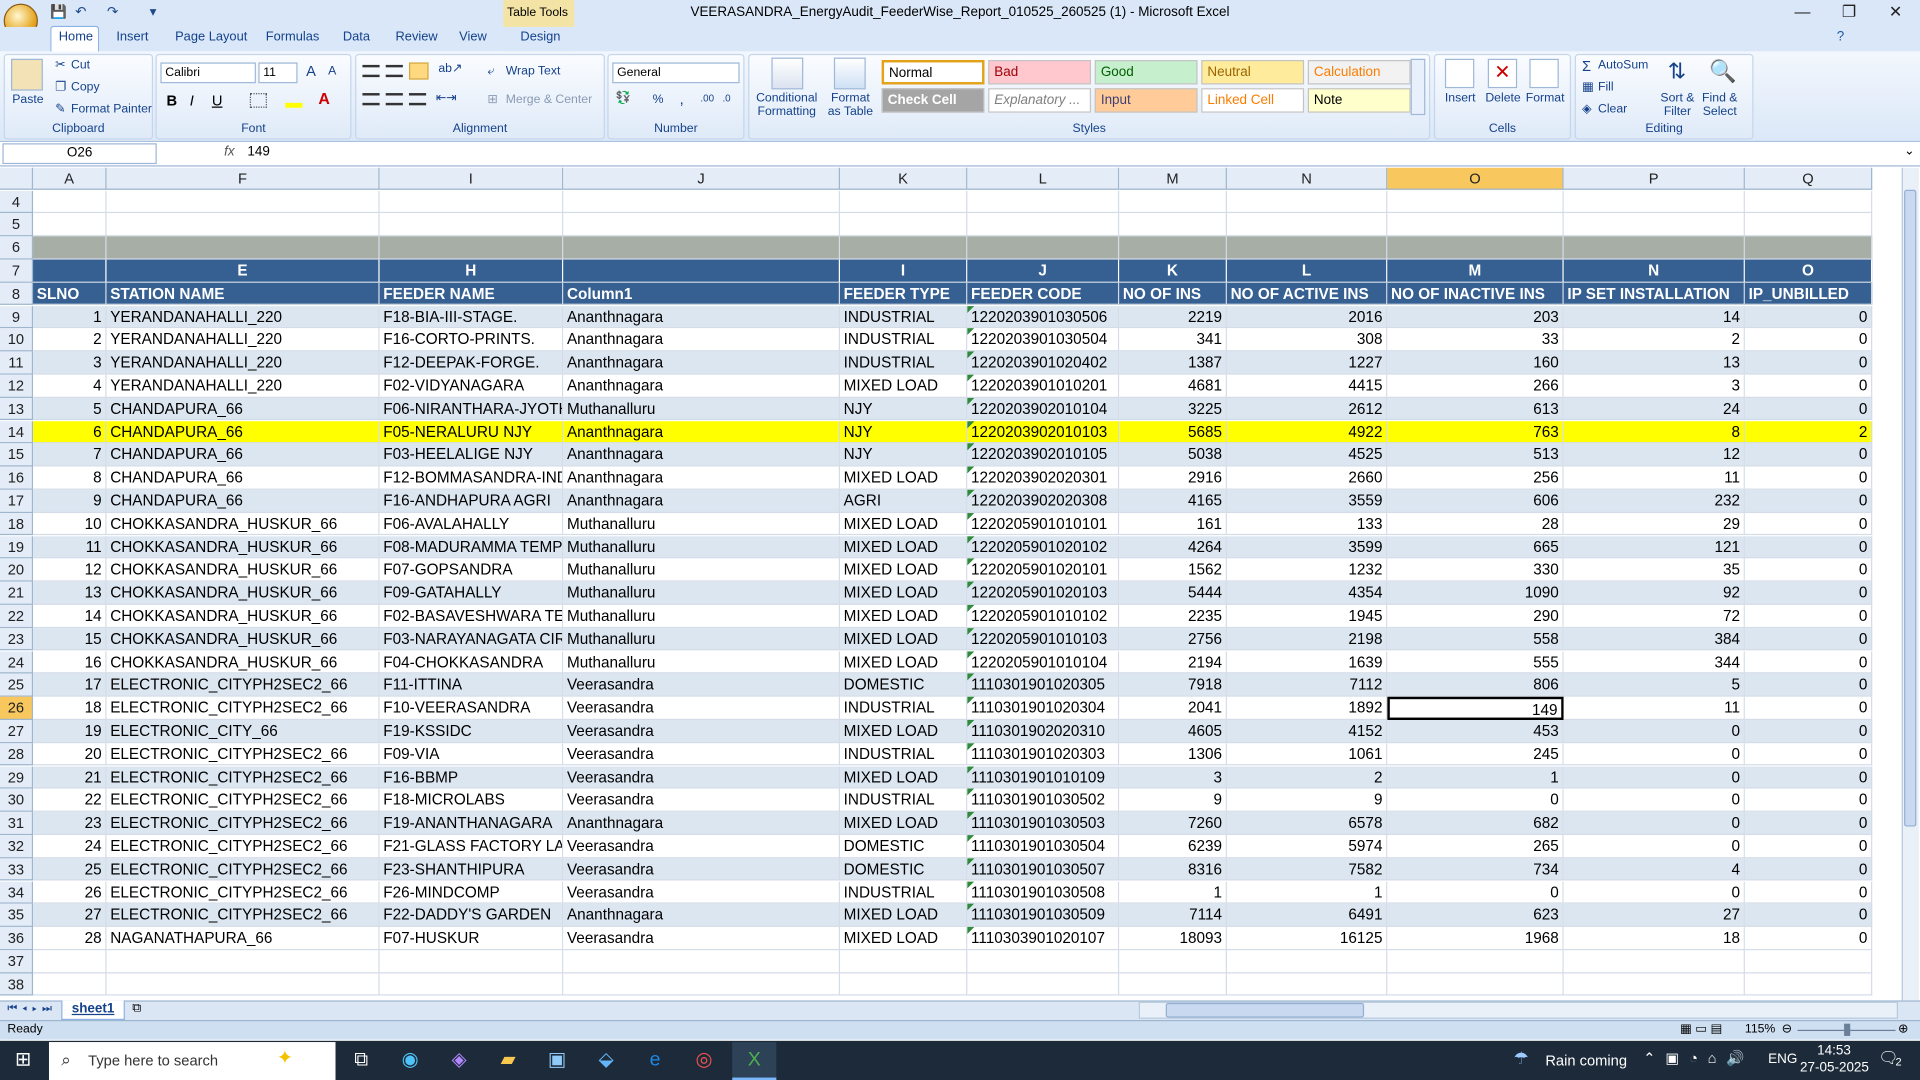 Image resolution: width=1920 pixels, height=1080 pixels. What do you see at coordinates (1909, 150) in the screenshot?
I see `expand-formula-icon: ⌄` at bounding box center [1909, 150].